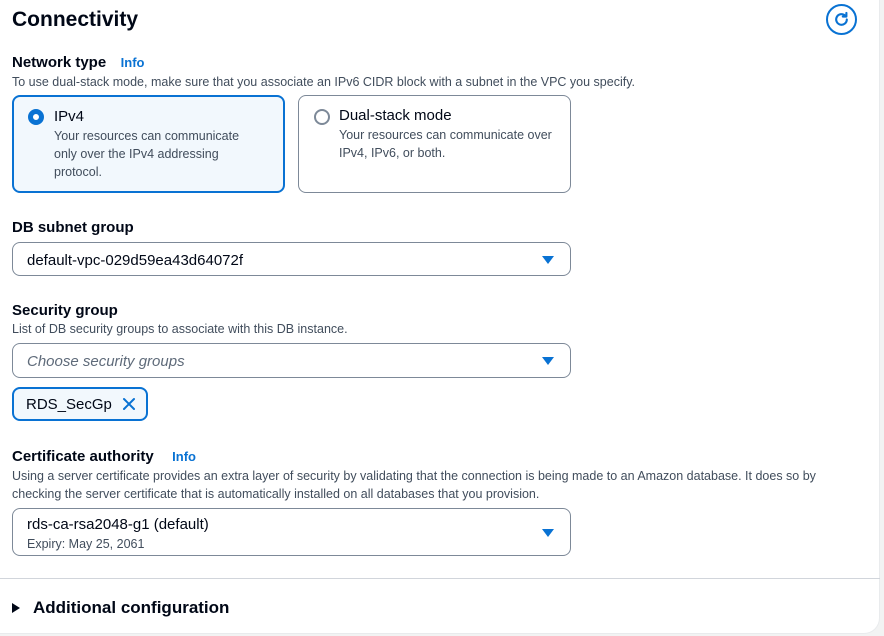 Image resolution: width=884 pixels, height=636 pixels. I want to click on network-type-header: Network type Info, so click(78, 63).